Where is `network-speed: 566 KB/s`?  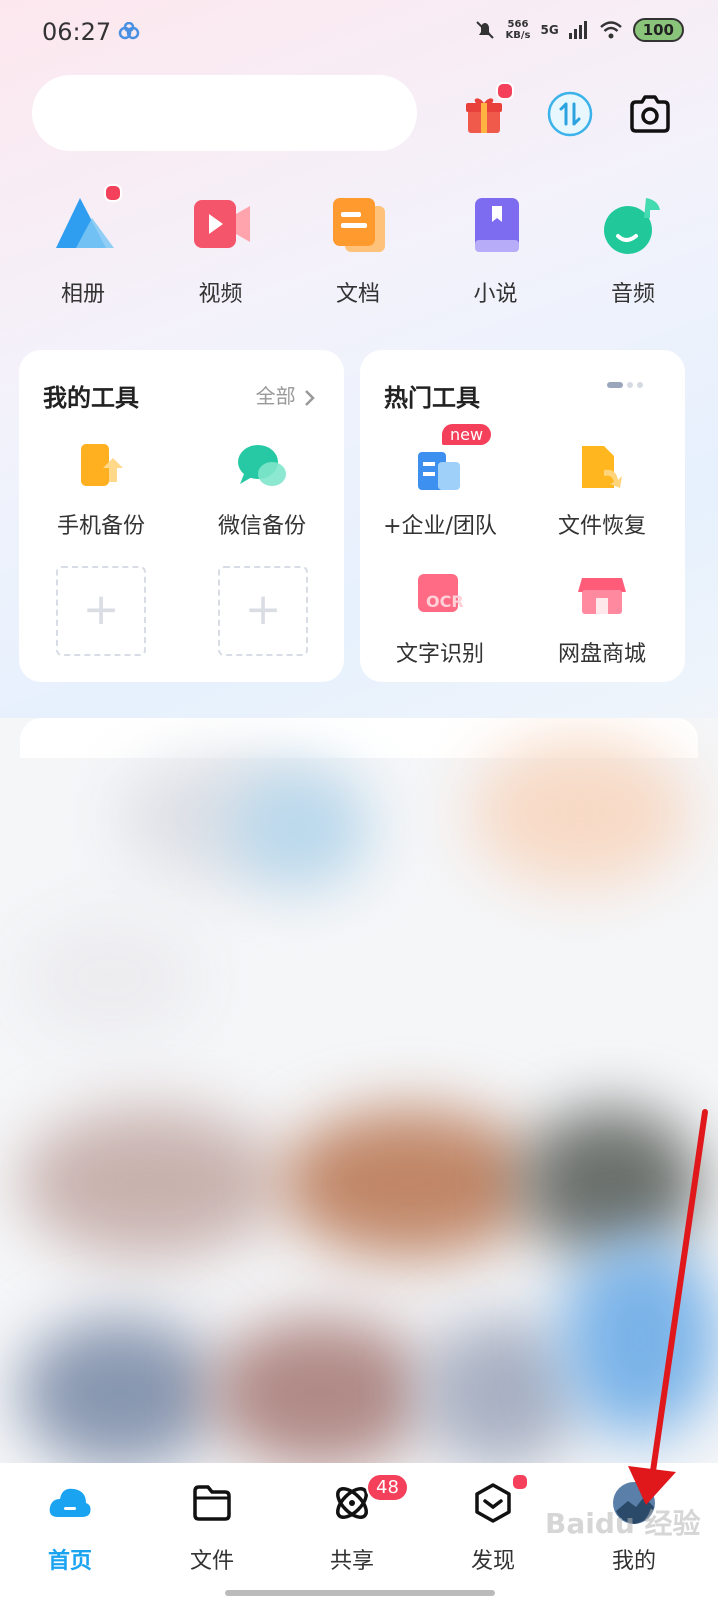 network-speed: 566 KB/s is located at coordinates (518, 30).